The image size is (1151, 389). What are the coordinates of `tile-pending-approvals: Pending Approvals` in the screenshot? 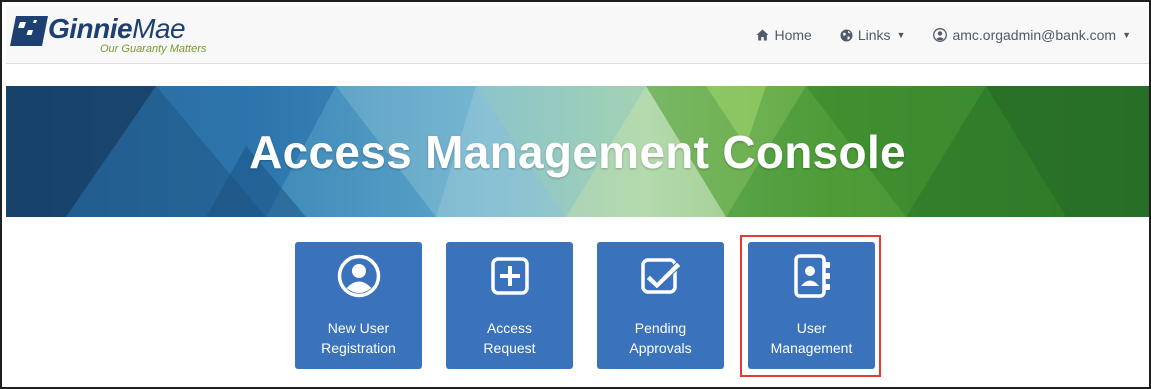 It's located at (660, 305).